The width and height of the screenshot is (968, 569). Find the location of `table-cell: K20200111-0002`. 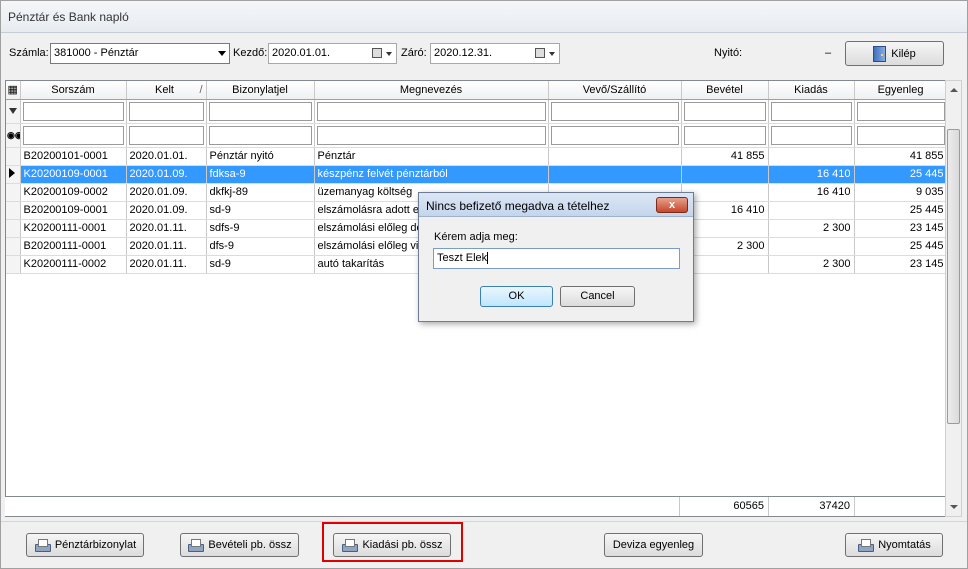

table-cell: K20200111-0002 is located at coordinates (73, 264).